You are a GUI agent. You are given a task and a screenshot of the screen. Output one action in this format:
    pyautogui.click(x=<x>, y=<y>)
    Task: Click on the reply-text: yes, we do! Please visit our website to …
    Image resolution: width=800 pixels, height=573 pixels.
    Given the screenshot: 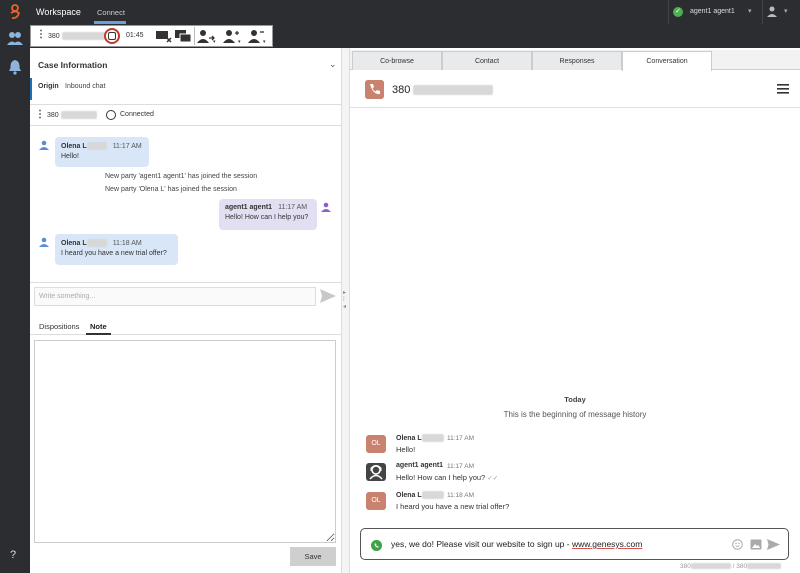 What is the action you would take?
    pyautogui.click(x=516, y=544)
    